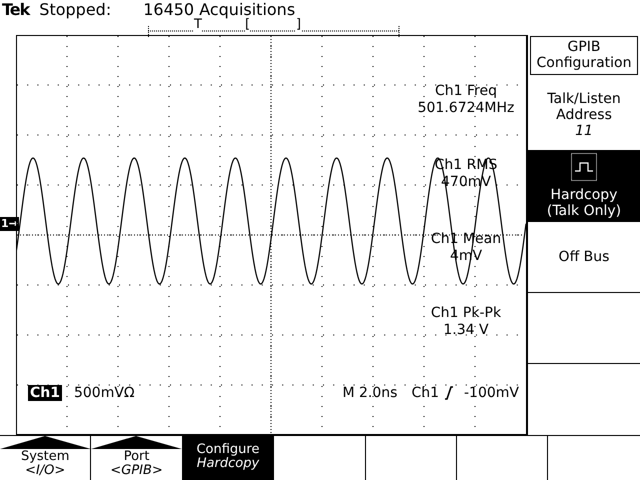  I want to click on menu-button: System <I/O>, so click(46, 458).